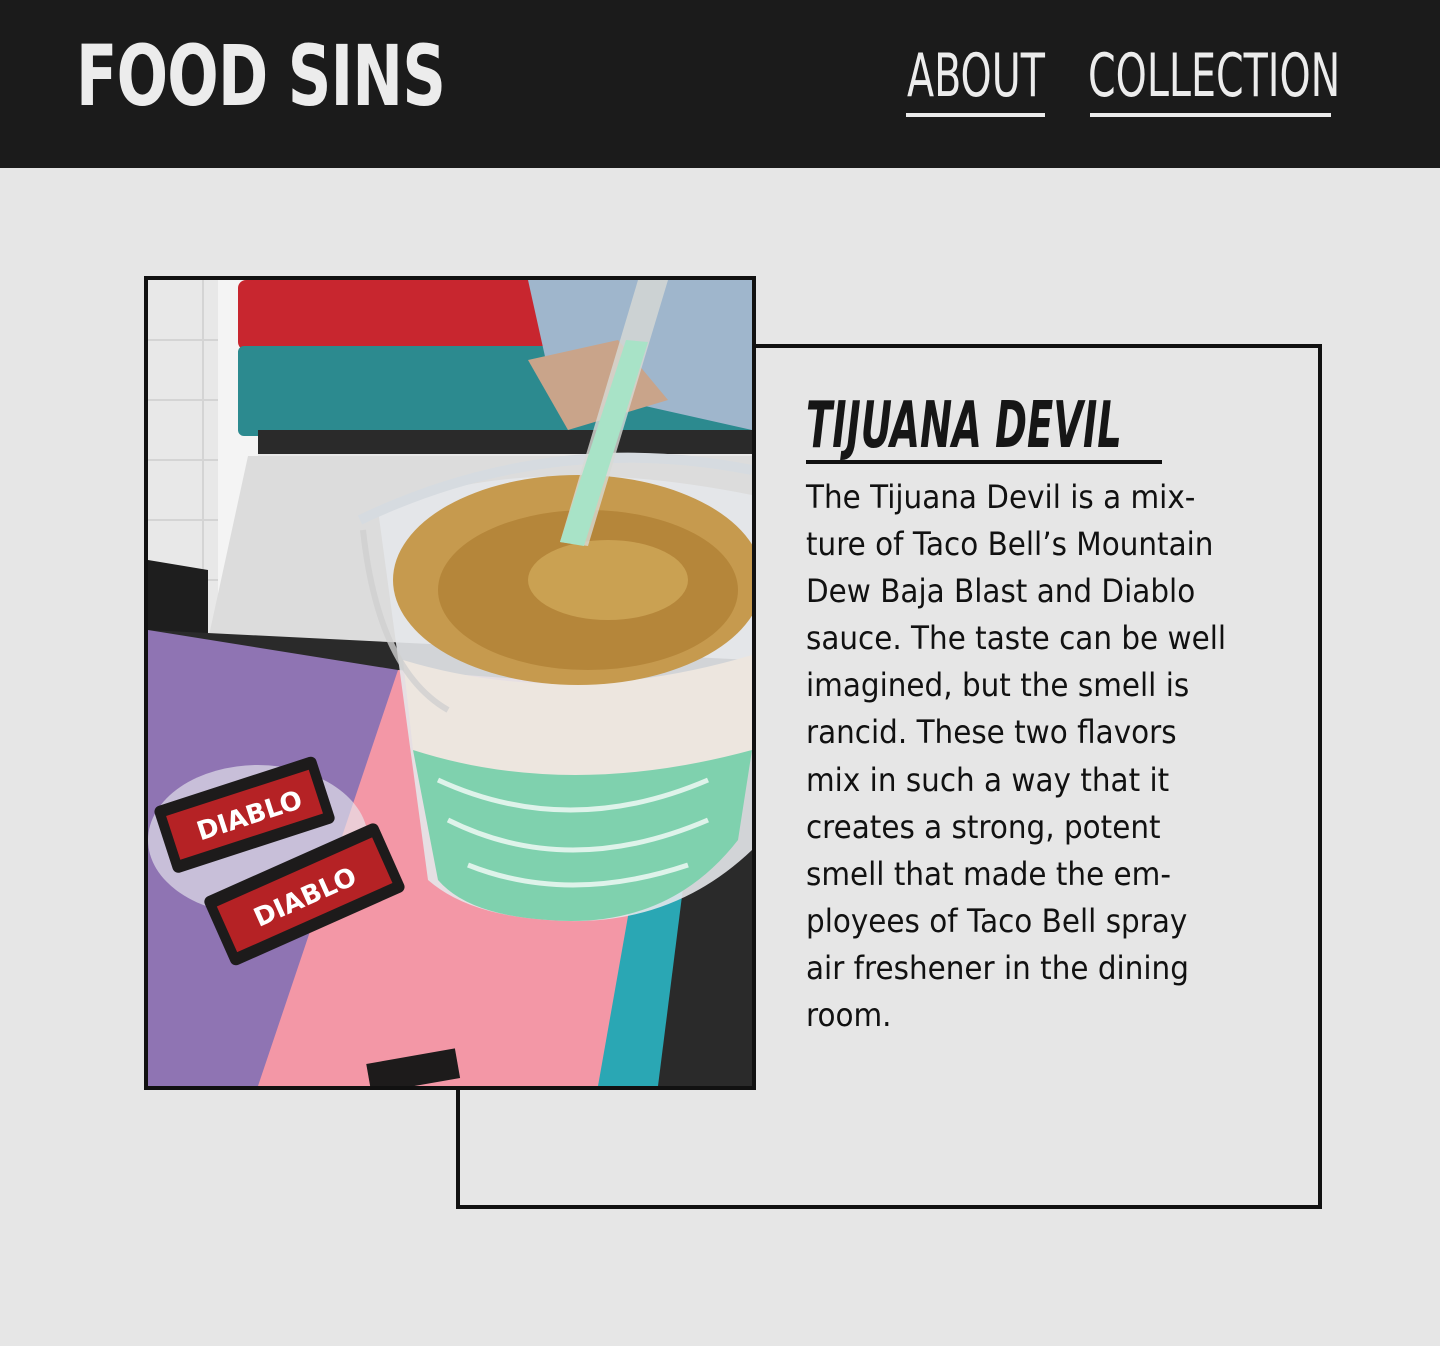  Describe the element at coordinates (984, 462) in the screenshot. I see `title-underline` at that location.